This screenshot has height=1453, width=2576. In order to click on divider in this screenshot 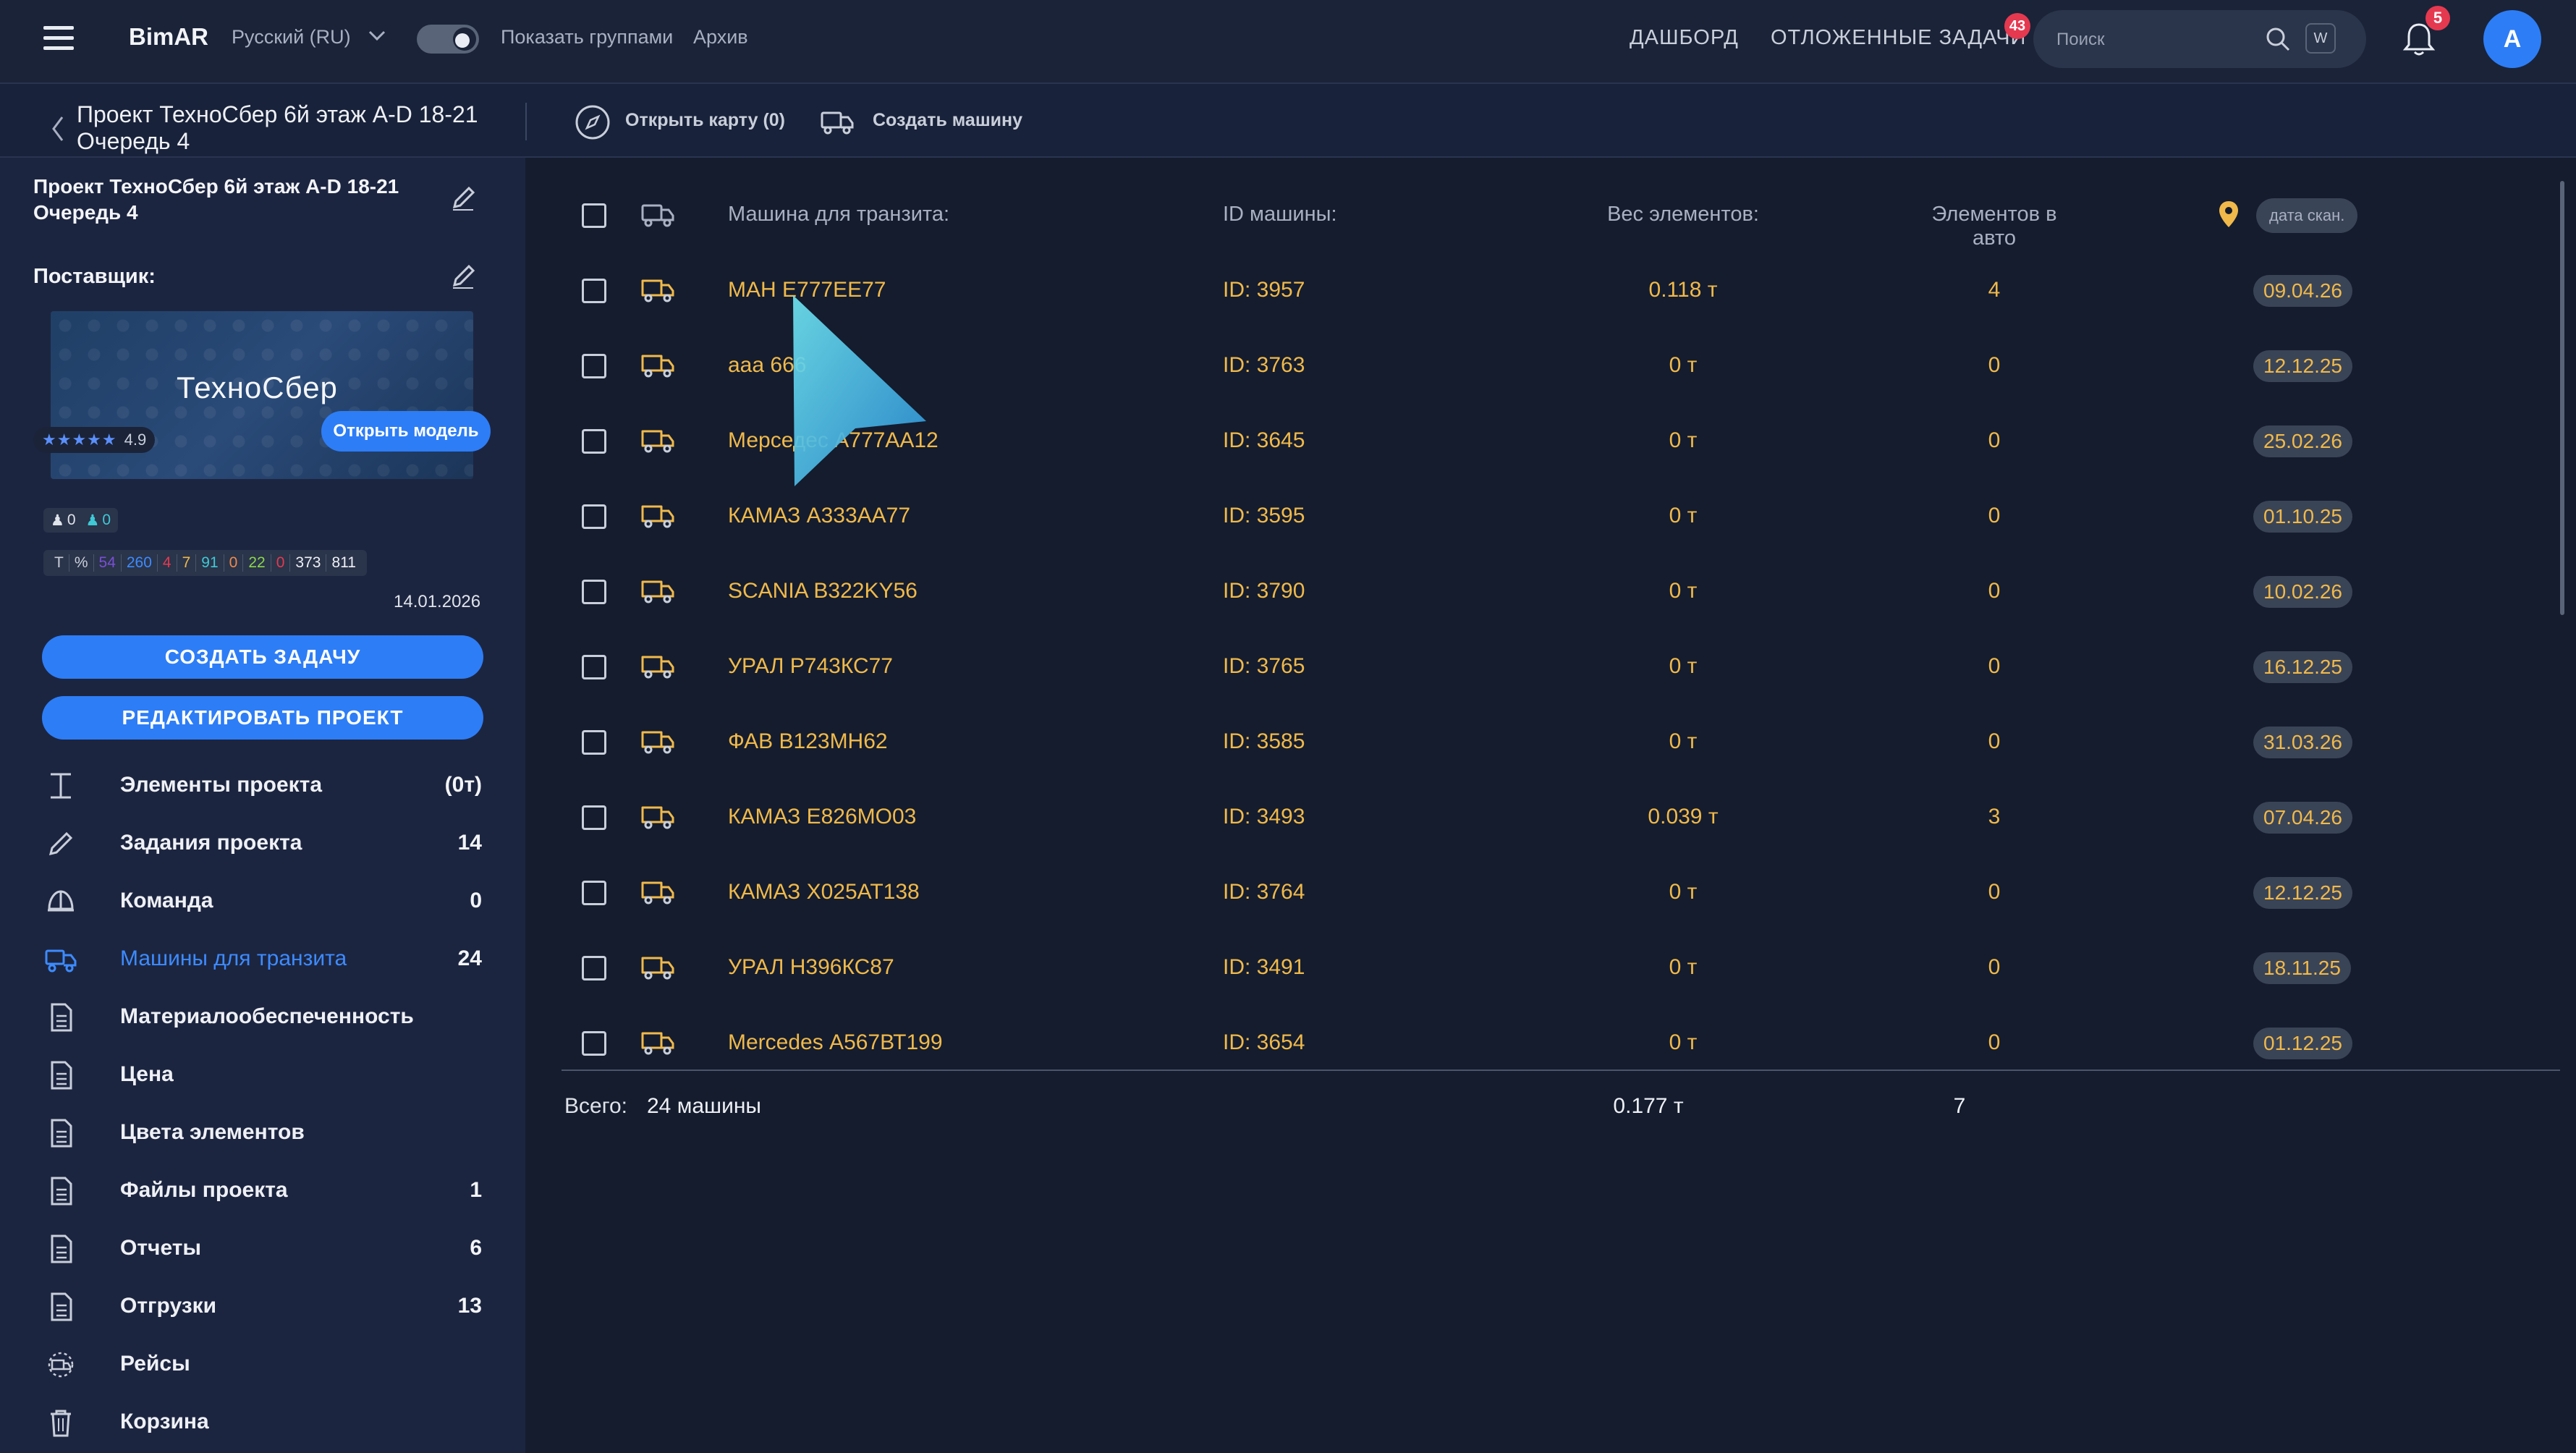, I will do `click(526, 121)`.